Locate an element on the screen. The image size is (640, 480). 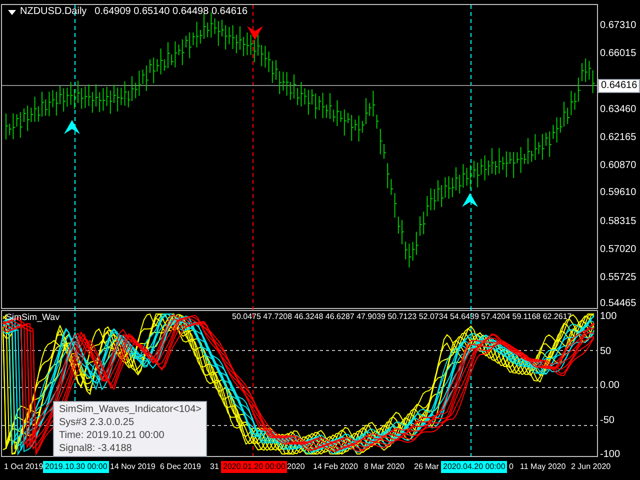
indicator-values: 50.0475 47.7208 46.3248 46.6287 47.9039 50.7123 52.0734 54.6439 57.4204 59.1168 62.2617 is located at coordinates (402, 317).